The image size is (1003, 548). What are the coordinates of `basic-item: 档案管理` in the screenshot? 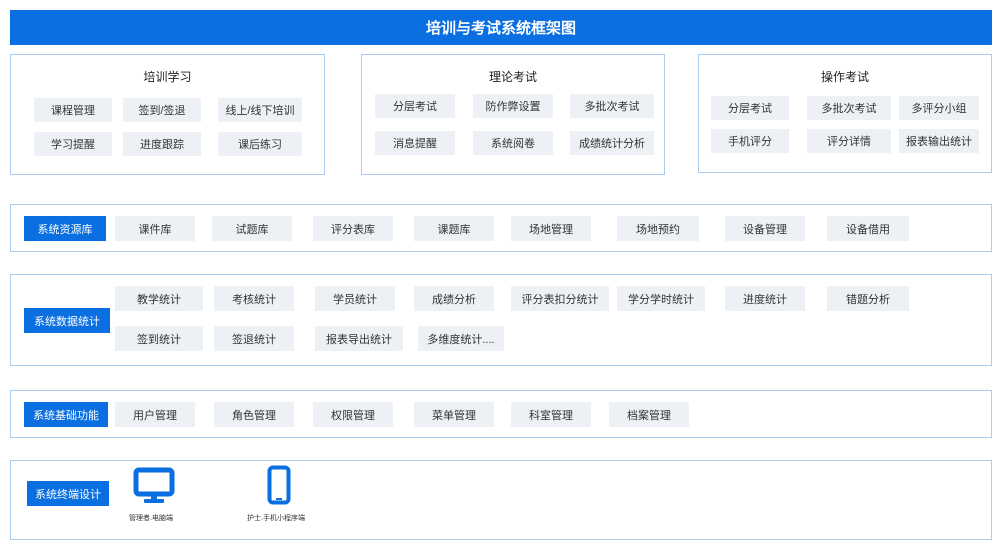 It's located at (649, 414).